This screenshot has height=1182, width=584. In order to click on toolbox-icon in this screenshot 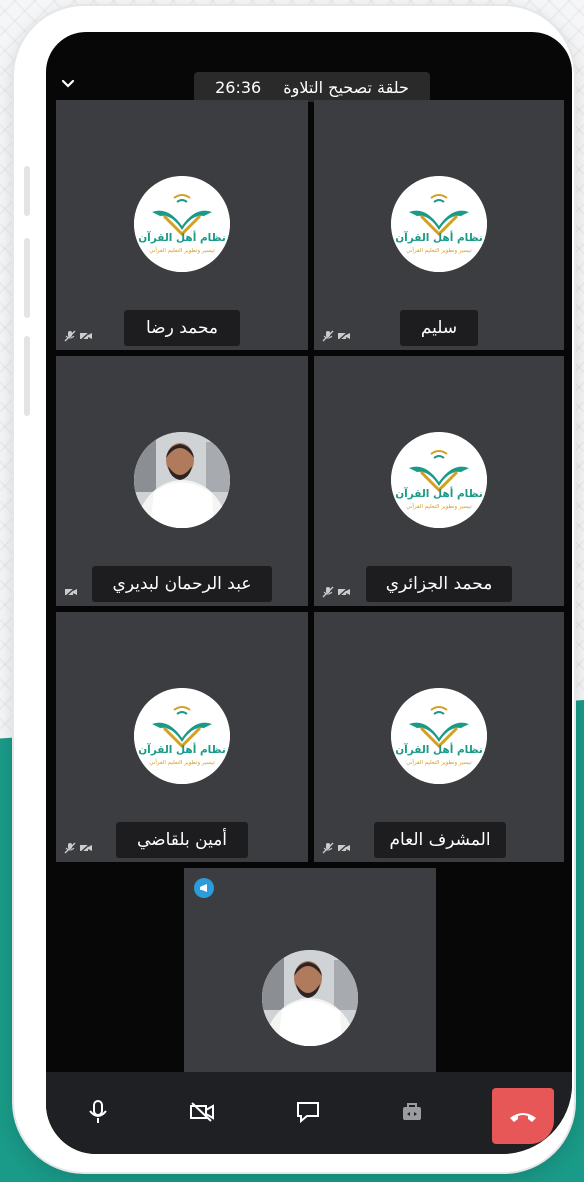, I will do `click(412, 1112)`.